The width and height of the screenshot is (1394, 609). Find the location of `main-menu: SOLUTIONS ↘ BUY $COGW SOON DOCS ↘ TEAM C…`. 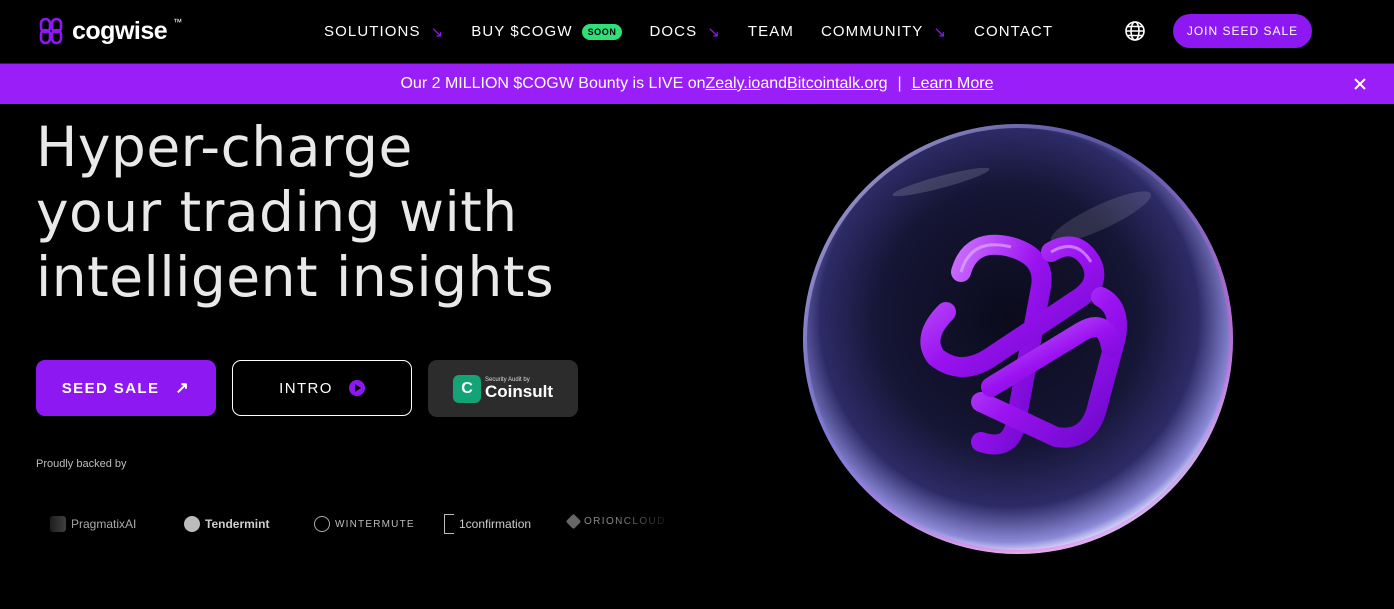

main-menu: SOLUTIONS ↘ BUY $COGW SOON DOCS ↘ TEAM C… is located at coordinates (702, 31).